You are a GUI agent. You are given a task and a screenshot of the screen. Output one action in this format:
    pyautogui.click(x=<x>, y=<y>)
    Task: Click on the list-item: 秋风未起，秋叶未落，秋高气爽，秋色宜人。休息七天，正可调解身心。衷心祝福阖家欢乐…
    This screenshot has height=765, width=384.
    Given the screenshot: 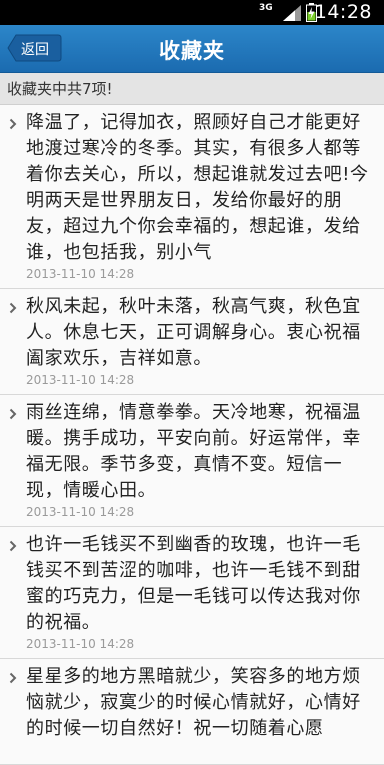 What is the action you would take?
    pyautogui.click(x=192, y=342)
    